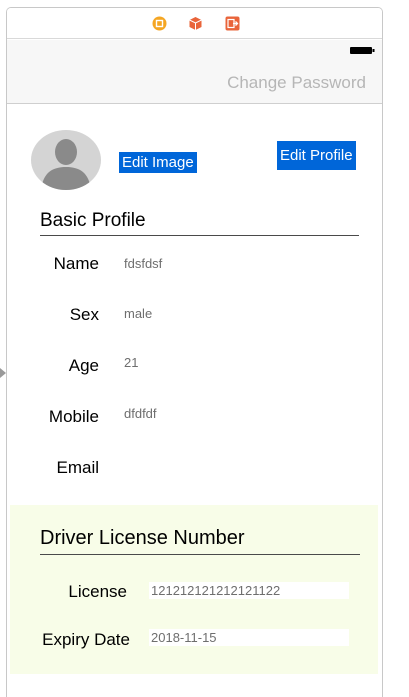 The width and height of the screenshot is (409, 697). I want to click on expiry-date-field: 2018-11-15, so click(249, 637).